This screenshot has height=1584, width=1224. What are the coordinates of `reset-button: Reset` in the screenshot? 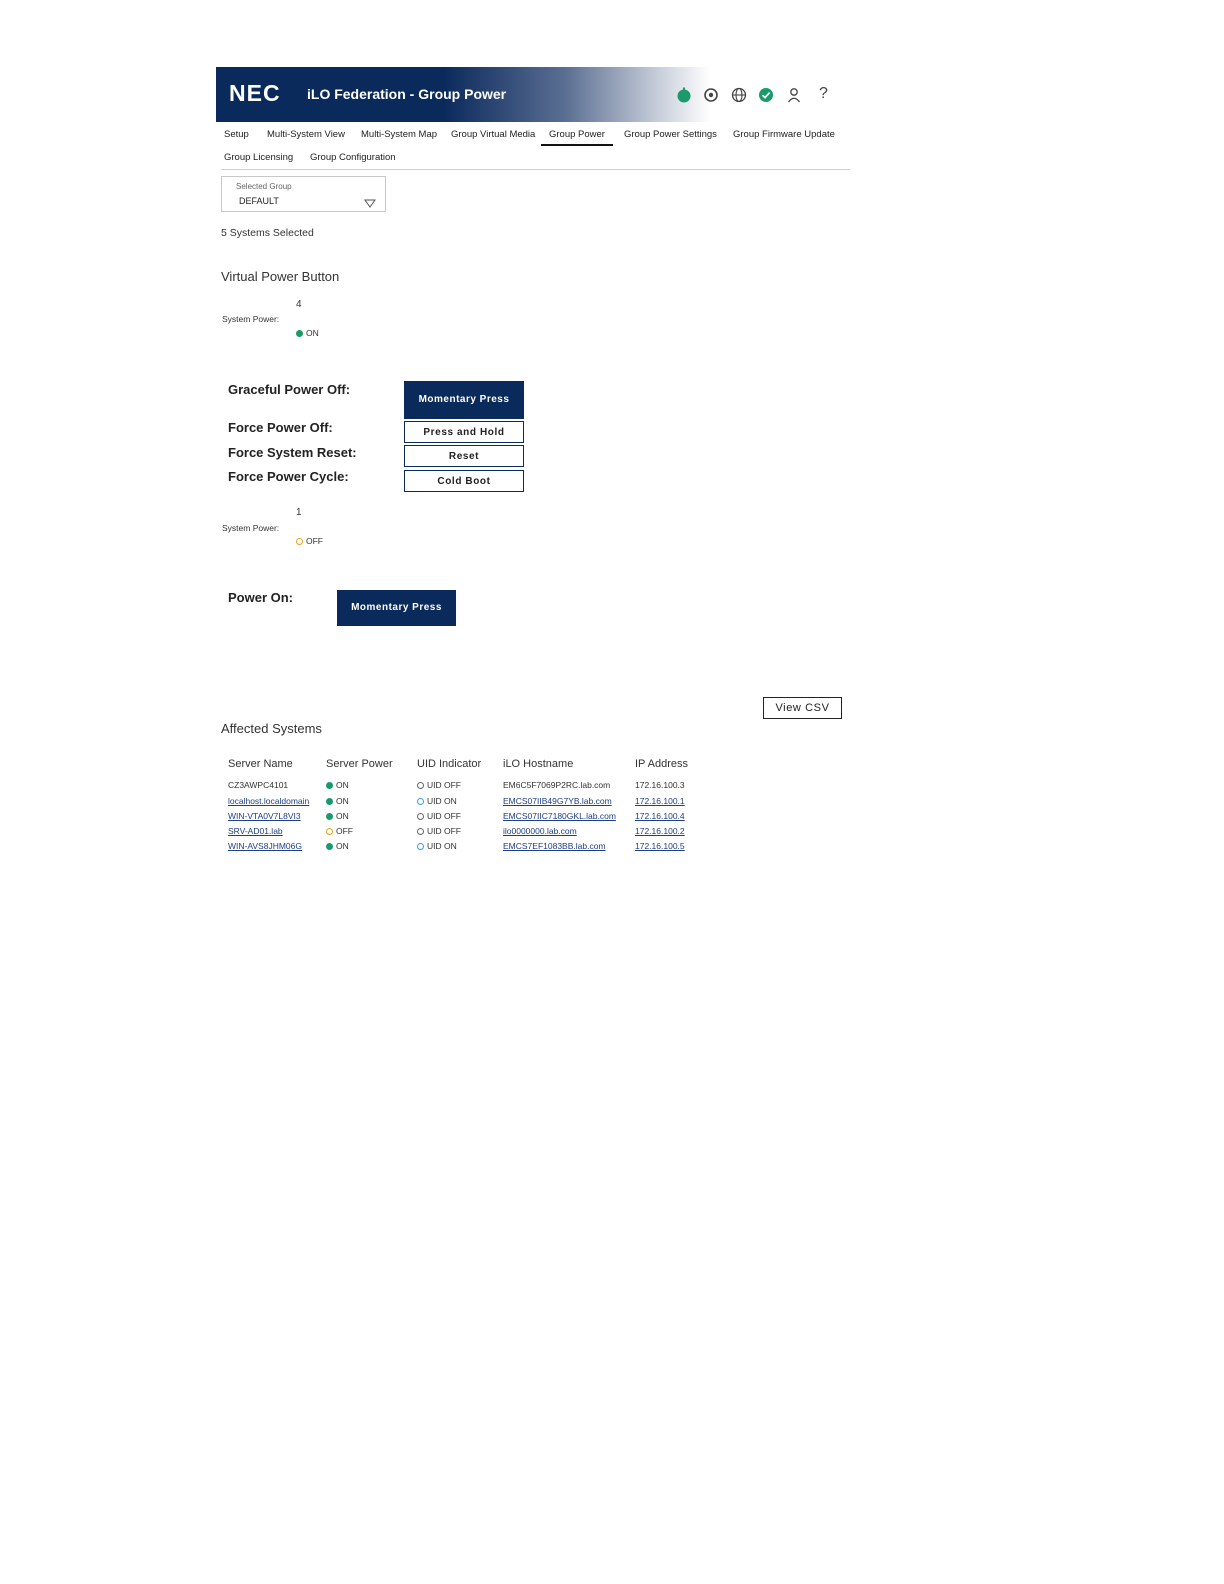 It's located at (464, 456).